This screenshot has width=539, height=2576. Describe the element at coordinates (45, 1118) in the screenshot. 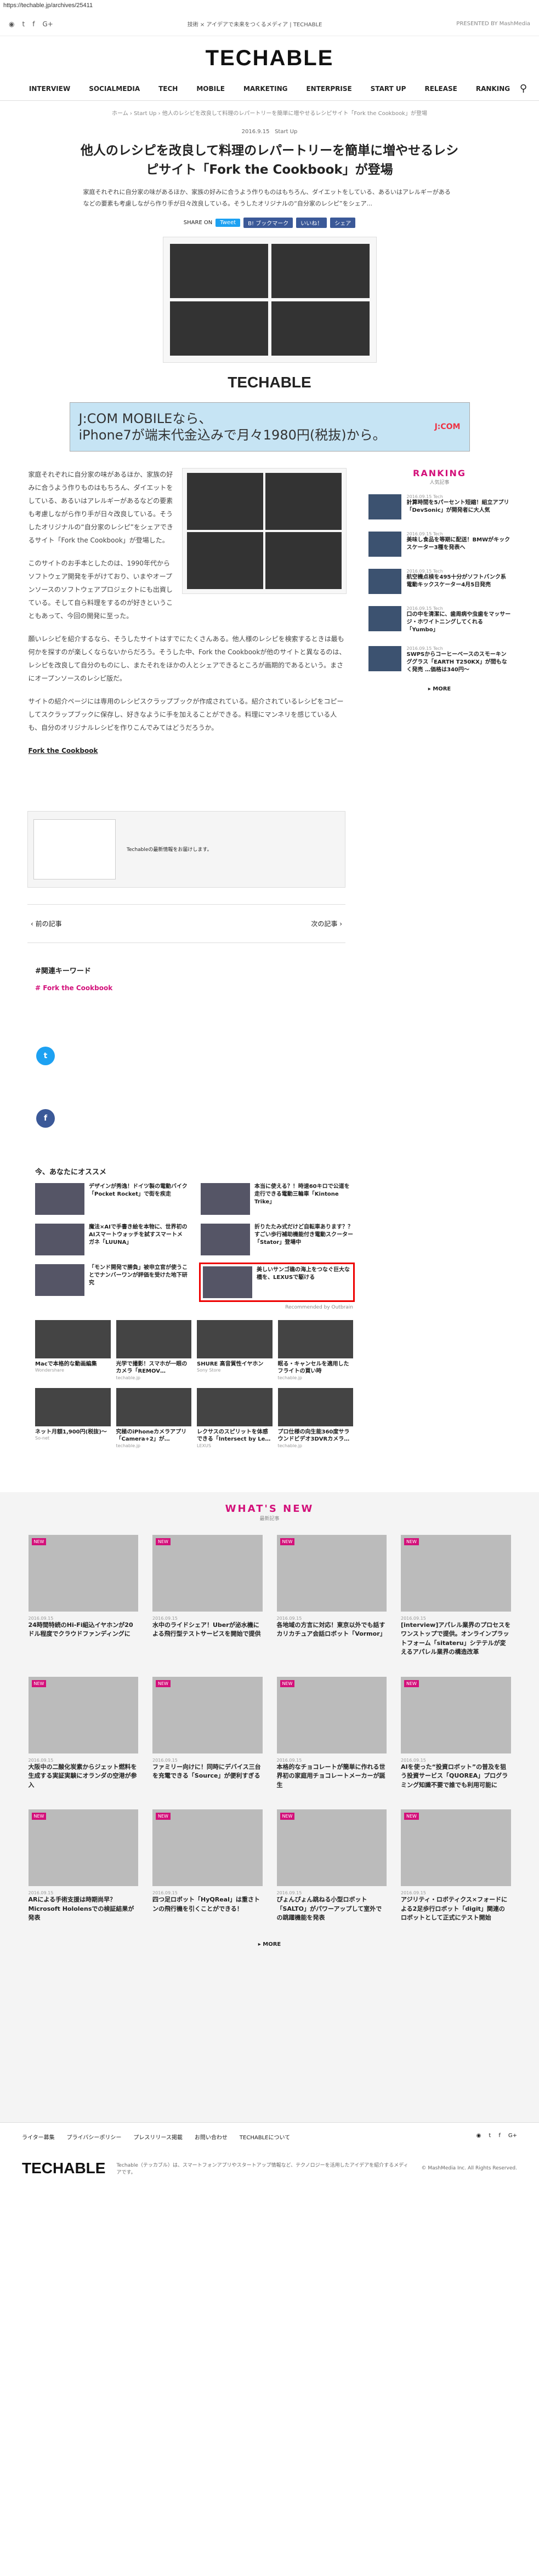

I see `facebook-share-icon: f` at that location.